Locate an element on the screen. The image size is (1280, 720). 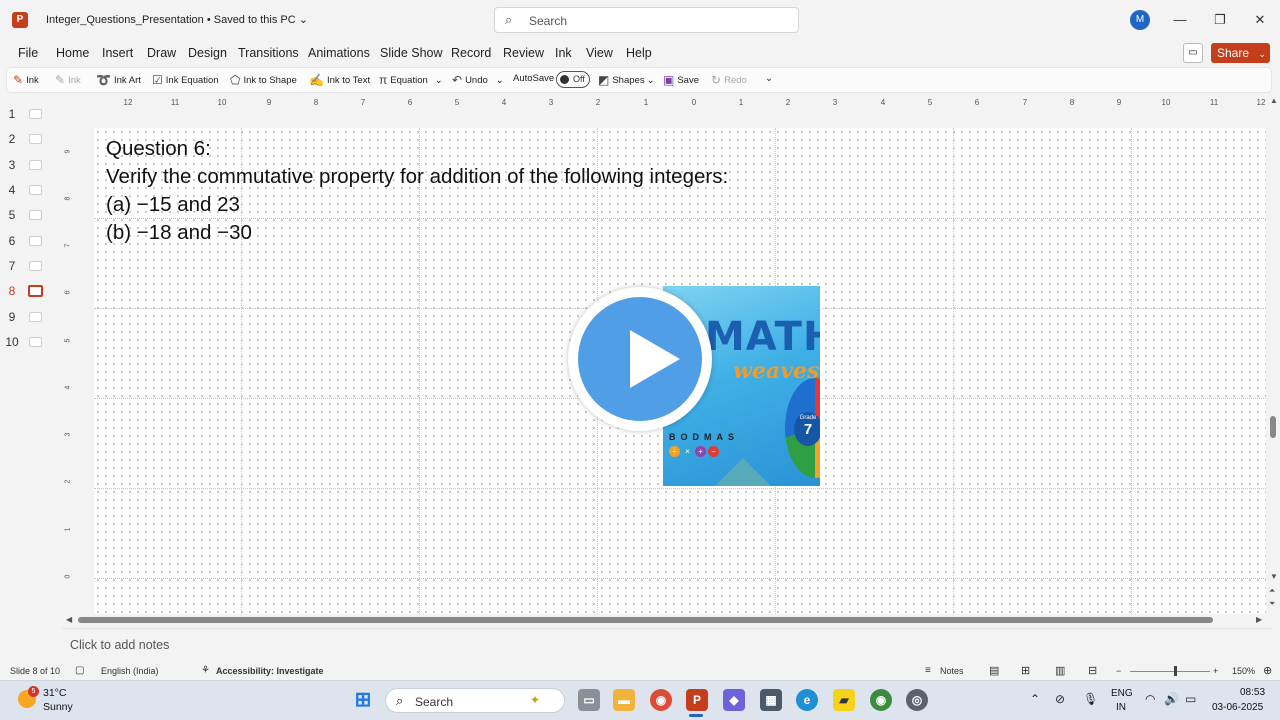
notes-pane: Click to add notes is located at coordinates (667, 644).